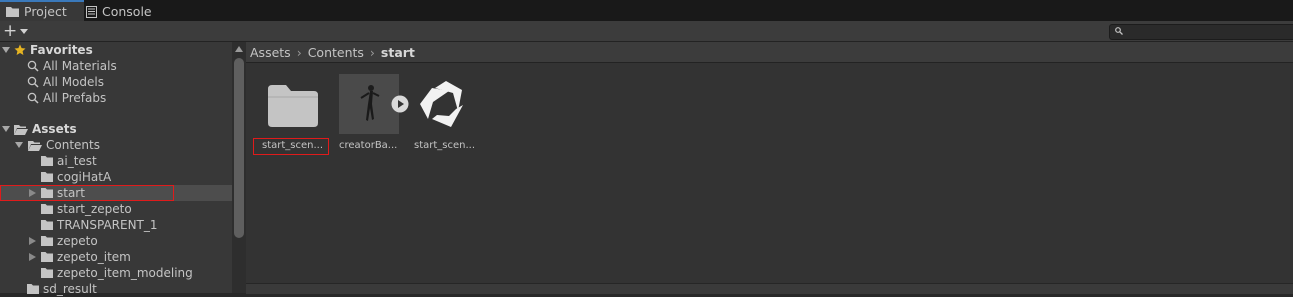 This screenshot has height=297, width=1293. What do you see at coordinates (87, 193) in the screenshot?
I see `highlight-box` at bounding box center [87, 193].